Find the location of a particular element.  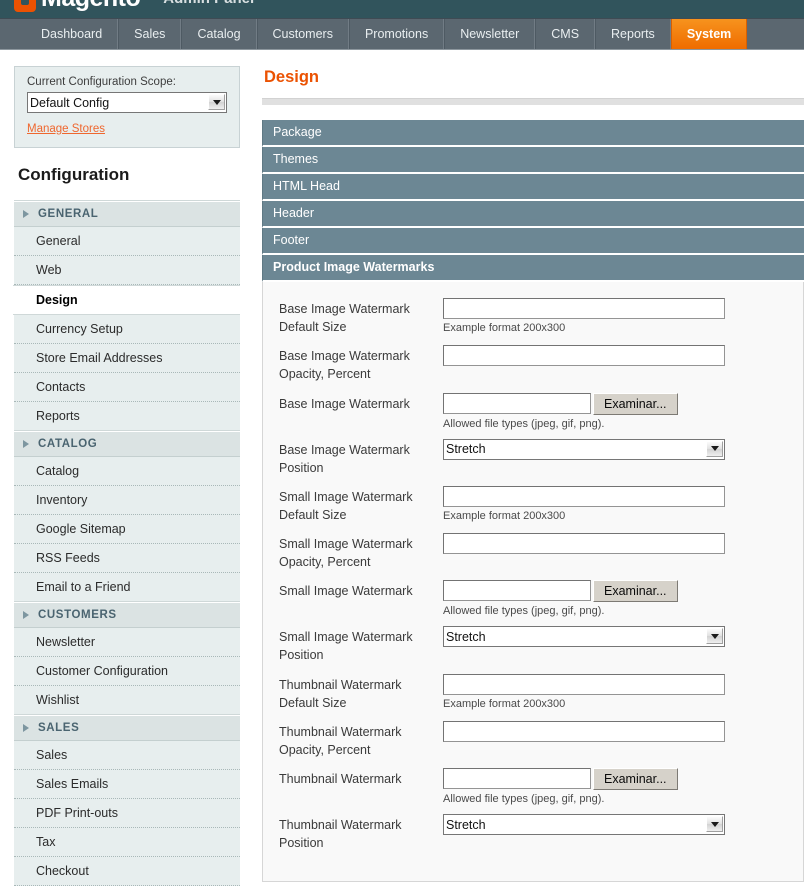

small-image-watermark-opacity-percent-input is located at coordinates (584, 543).